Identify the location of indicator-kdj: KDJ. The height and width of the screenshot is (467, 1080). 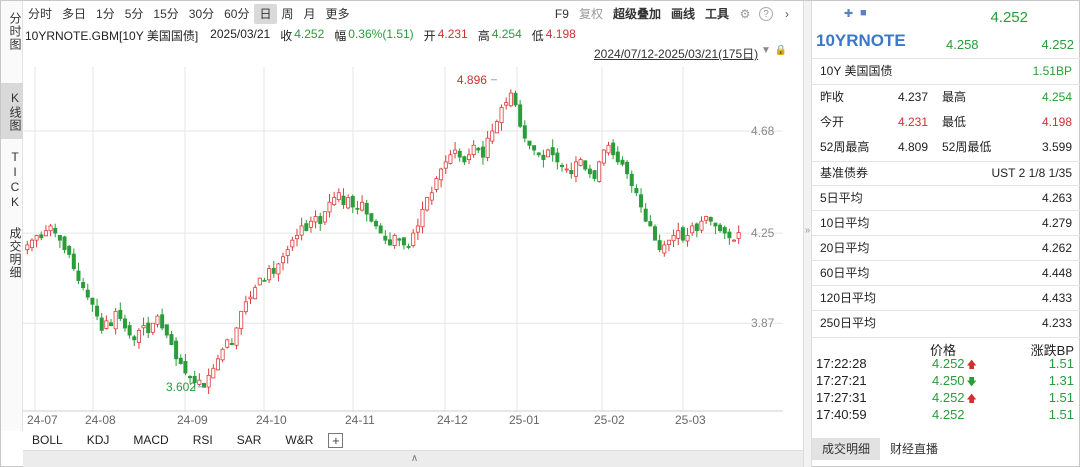
(98, 440).